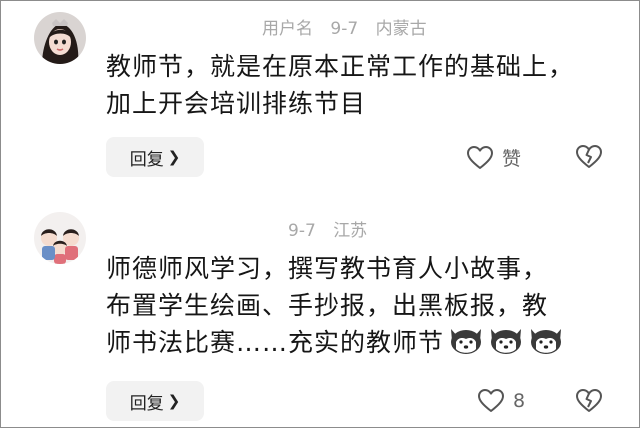  I want to click on comment-text-line: 师德师风学习，撰写教书育人小故事，, so click(327, 268).